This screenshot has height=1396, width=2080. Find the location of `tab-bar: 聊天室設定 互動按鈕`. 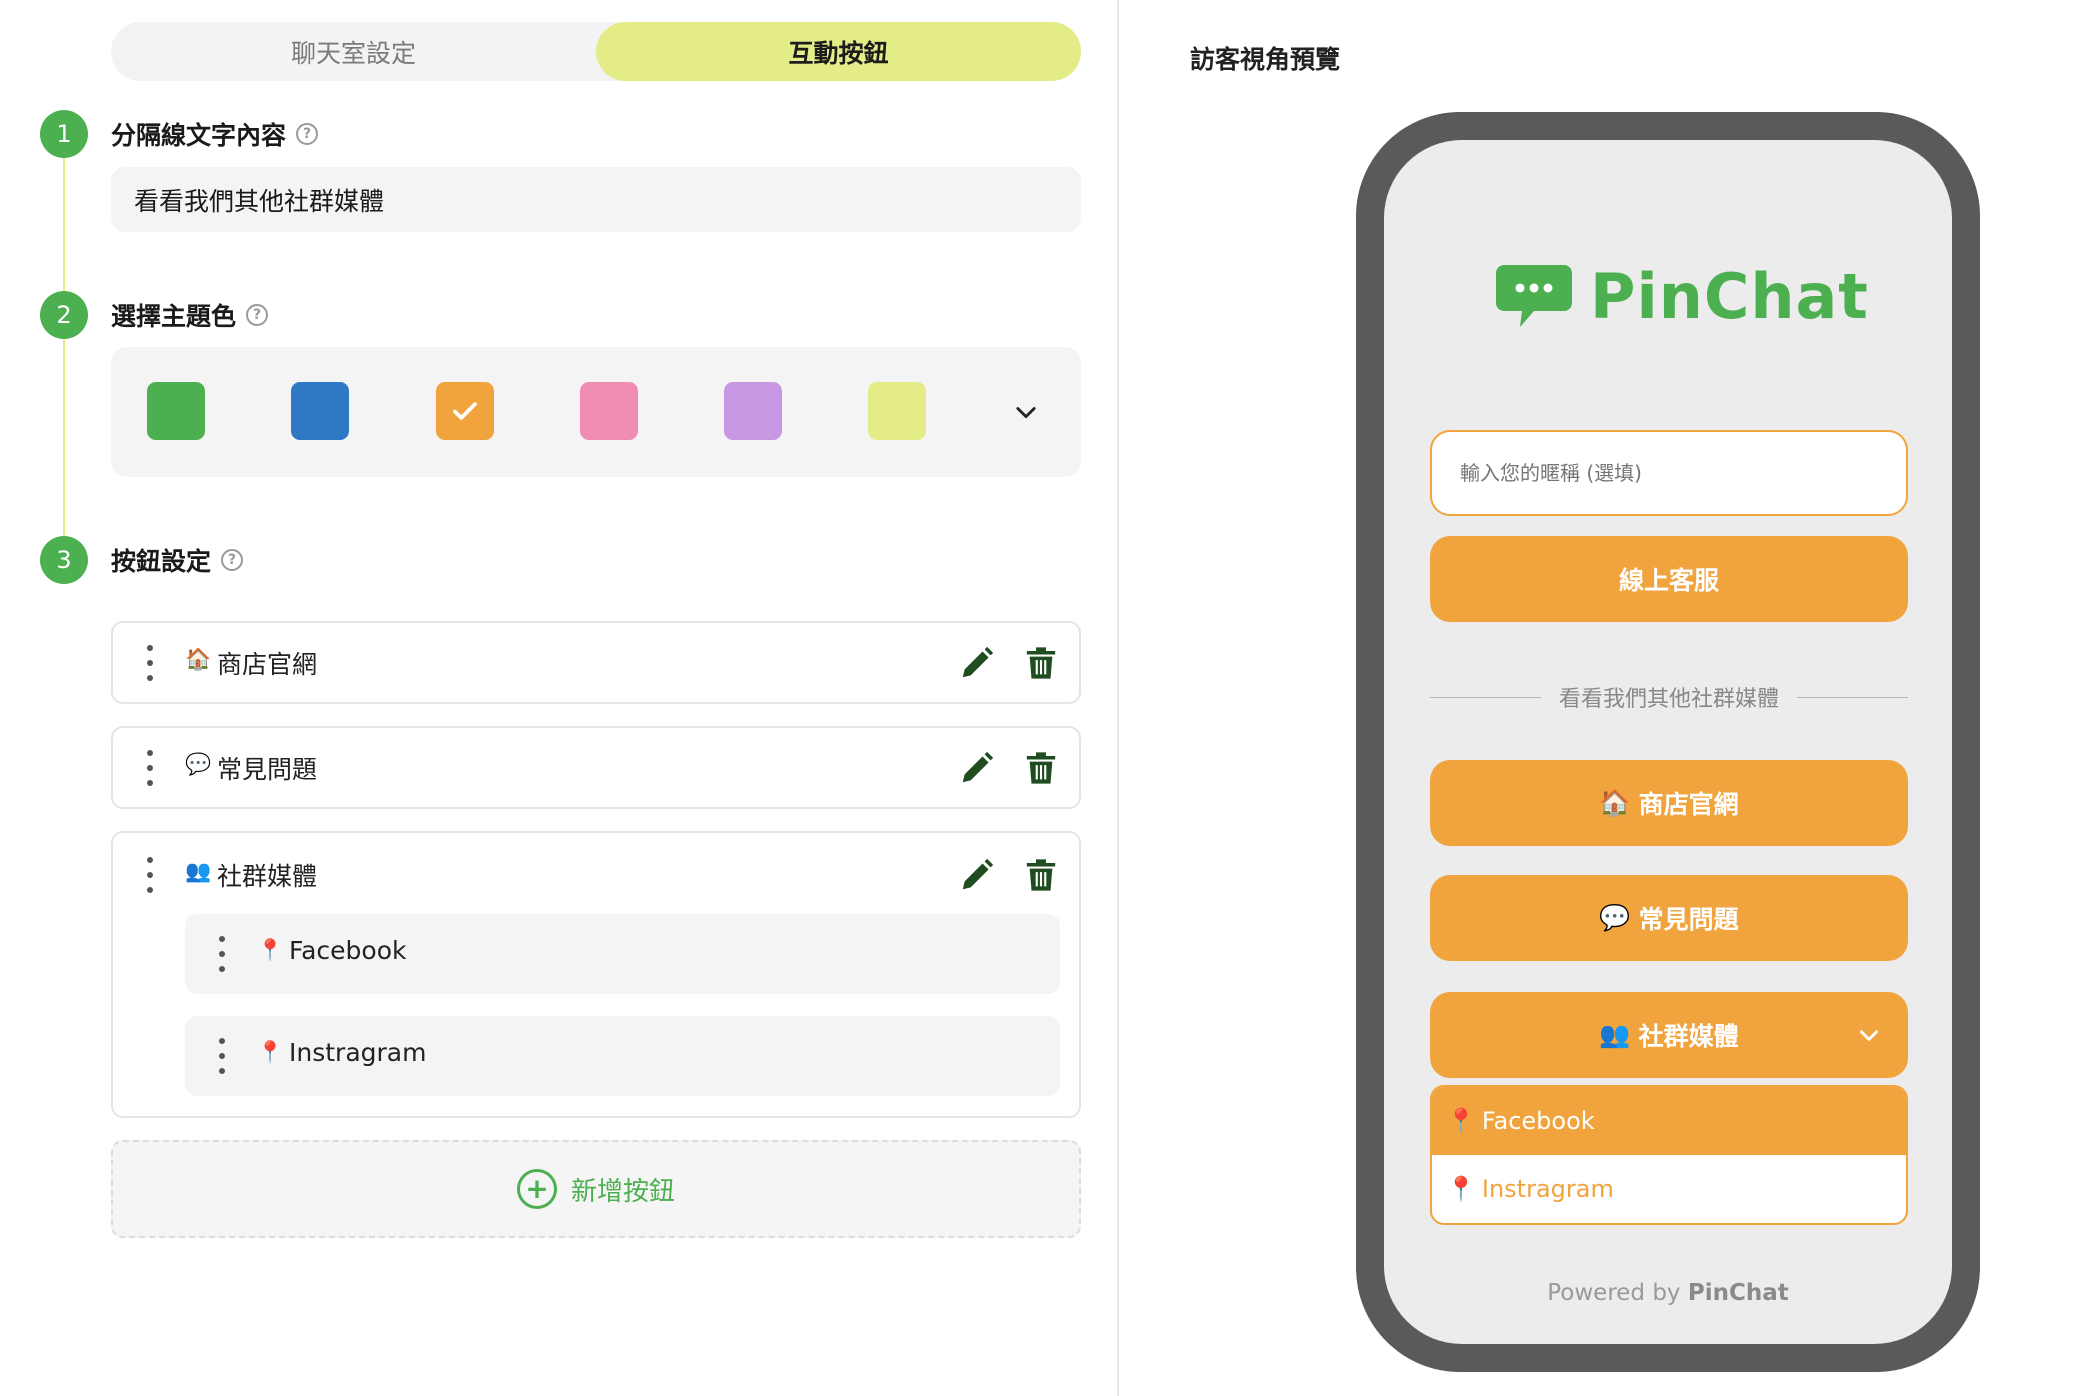

tab-bar: 聊天室設定 互動按鈕 is located at coordinates (596, 51).